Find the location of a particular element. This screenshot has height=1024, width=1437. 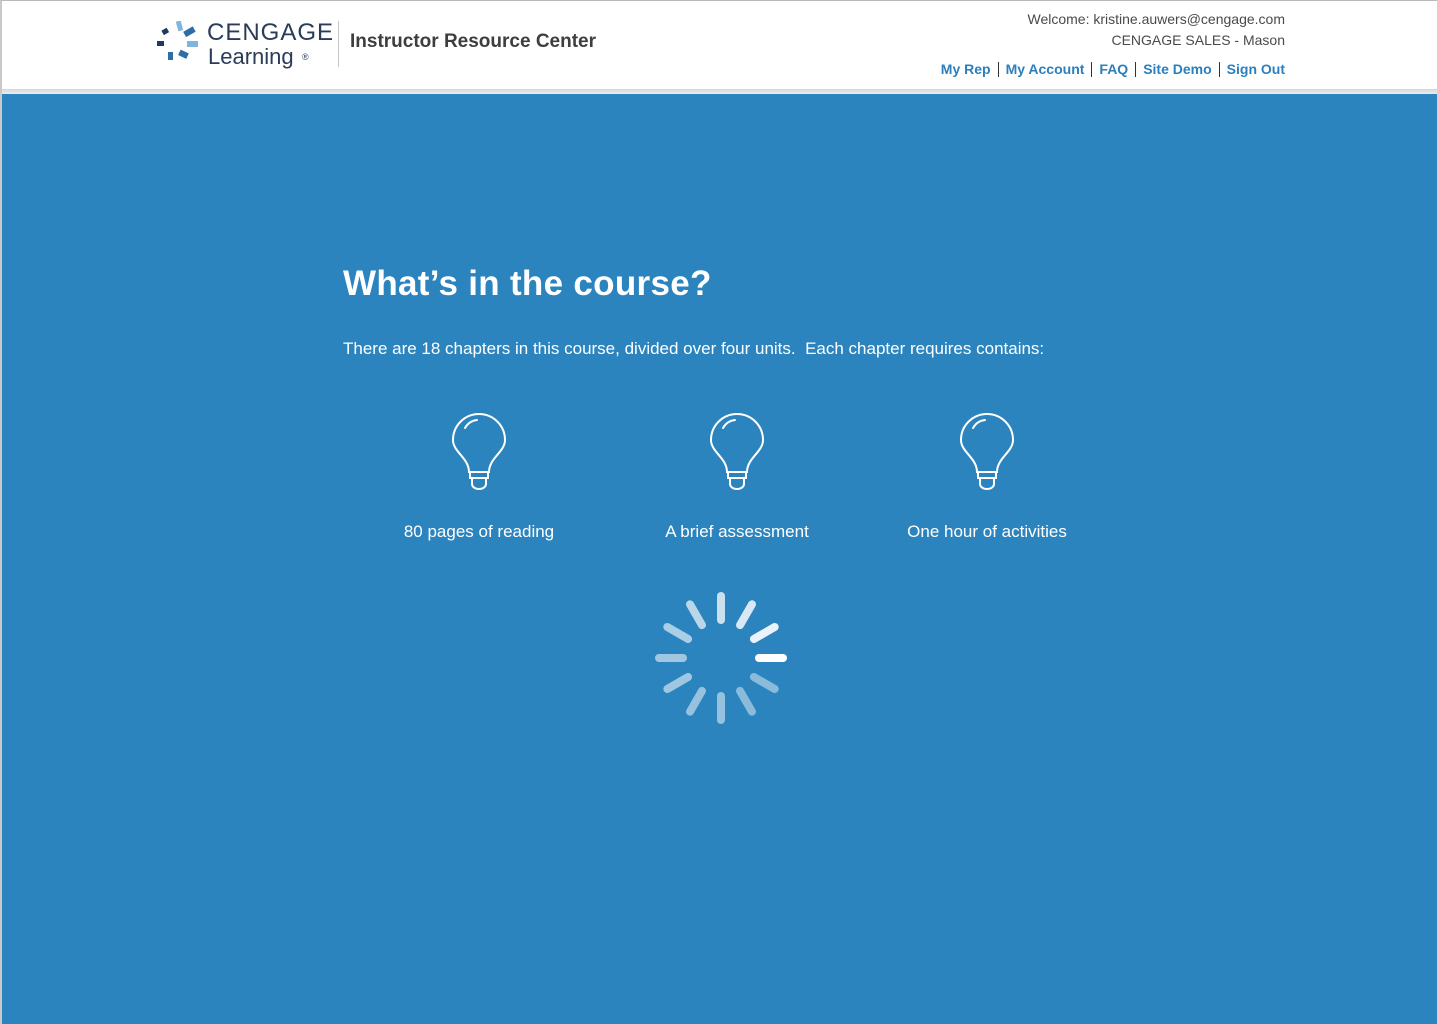

logo-wordmark-top: CENGAGE is located at coordinates (271, 32).